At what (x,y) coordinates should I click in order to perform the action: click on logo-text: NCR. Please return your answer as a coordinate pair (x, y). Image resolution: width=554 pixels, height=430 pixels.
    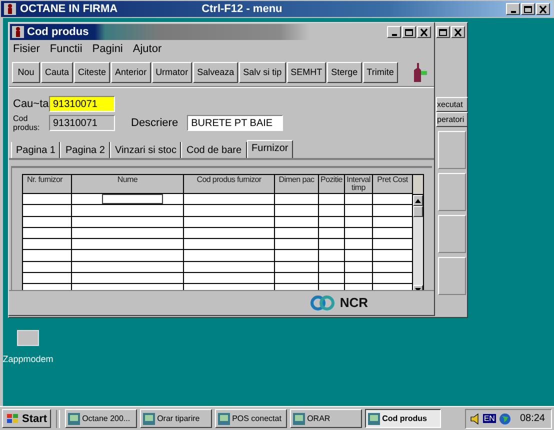
    Looking at the image, I should click on (354, 303).